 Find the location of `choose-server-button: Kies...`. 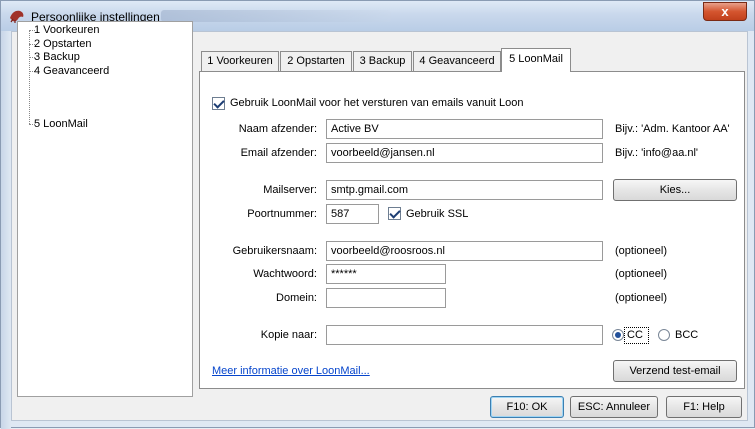

choose-server-button: Kies... is located at coordinates (675, 190).